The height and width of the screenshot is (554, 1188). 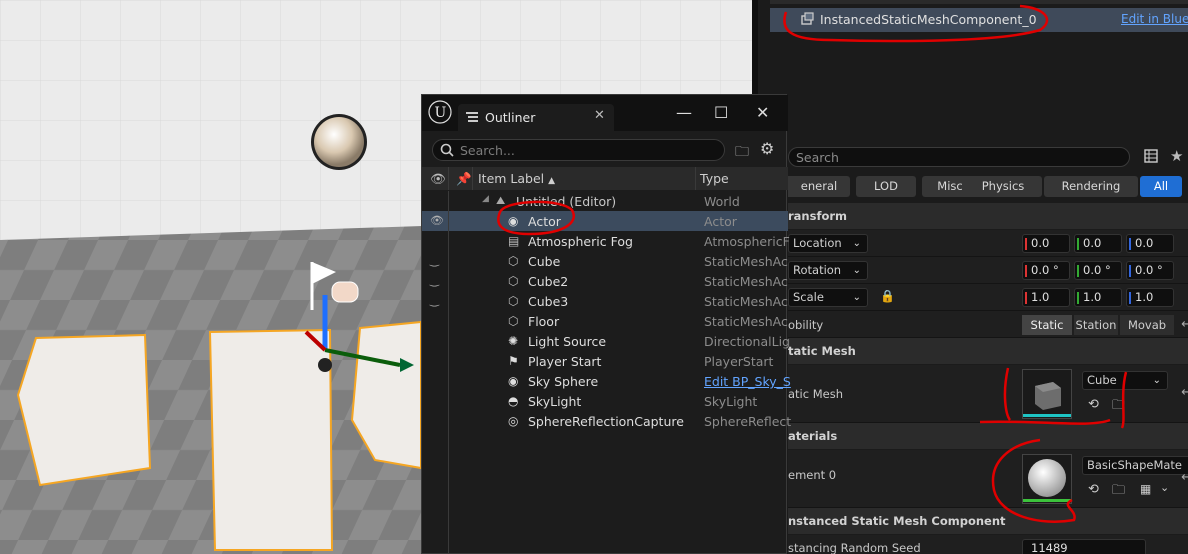 I want to click on list-item-skylight: ◓ SkyLight SkyLight, so click(x=605, y=401).